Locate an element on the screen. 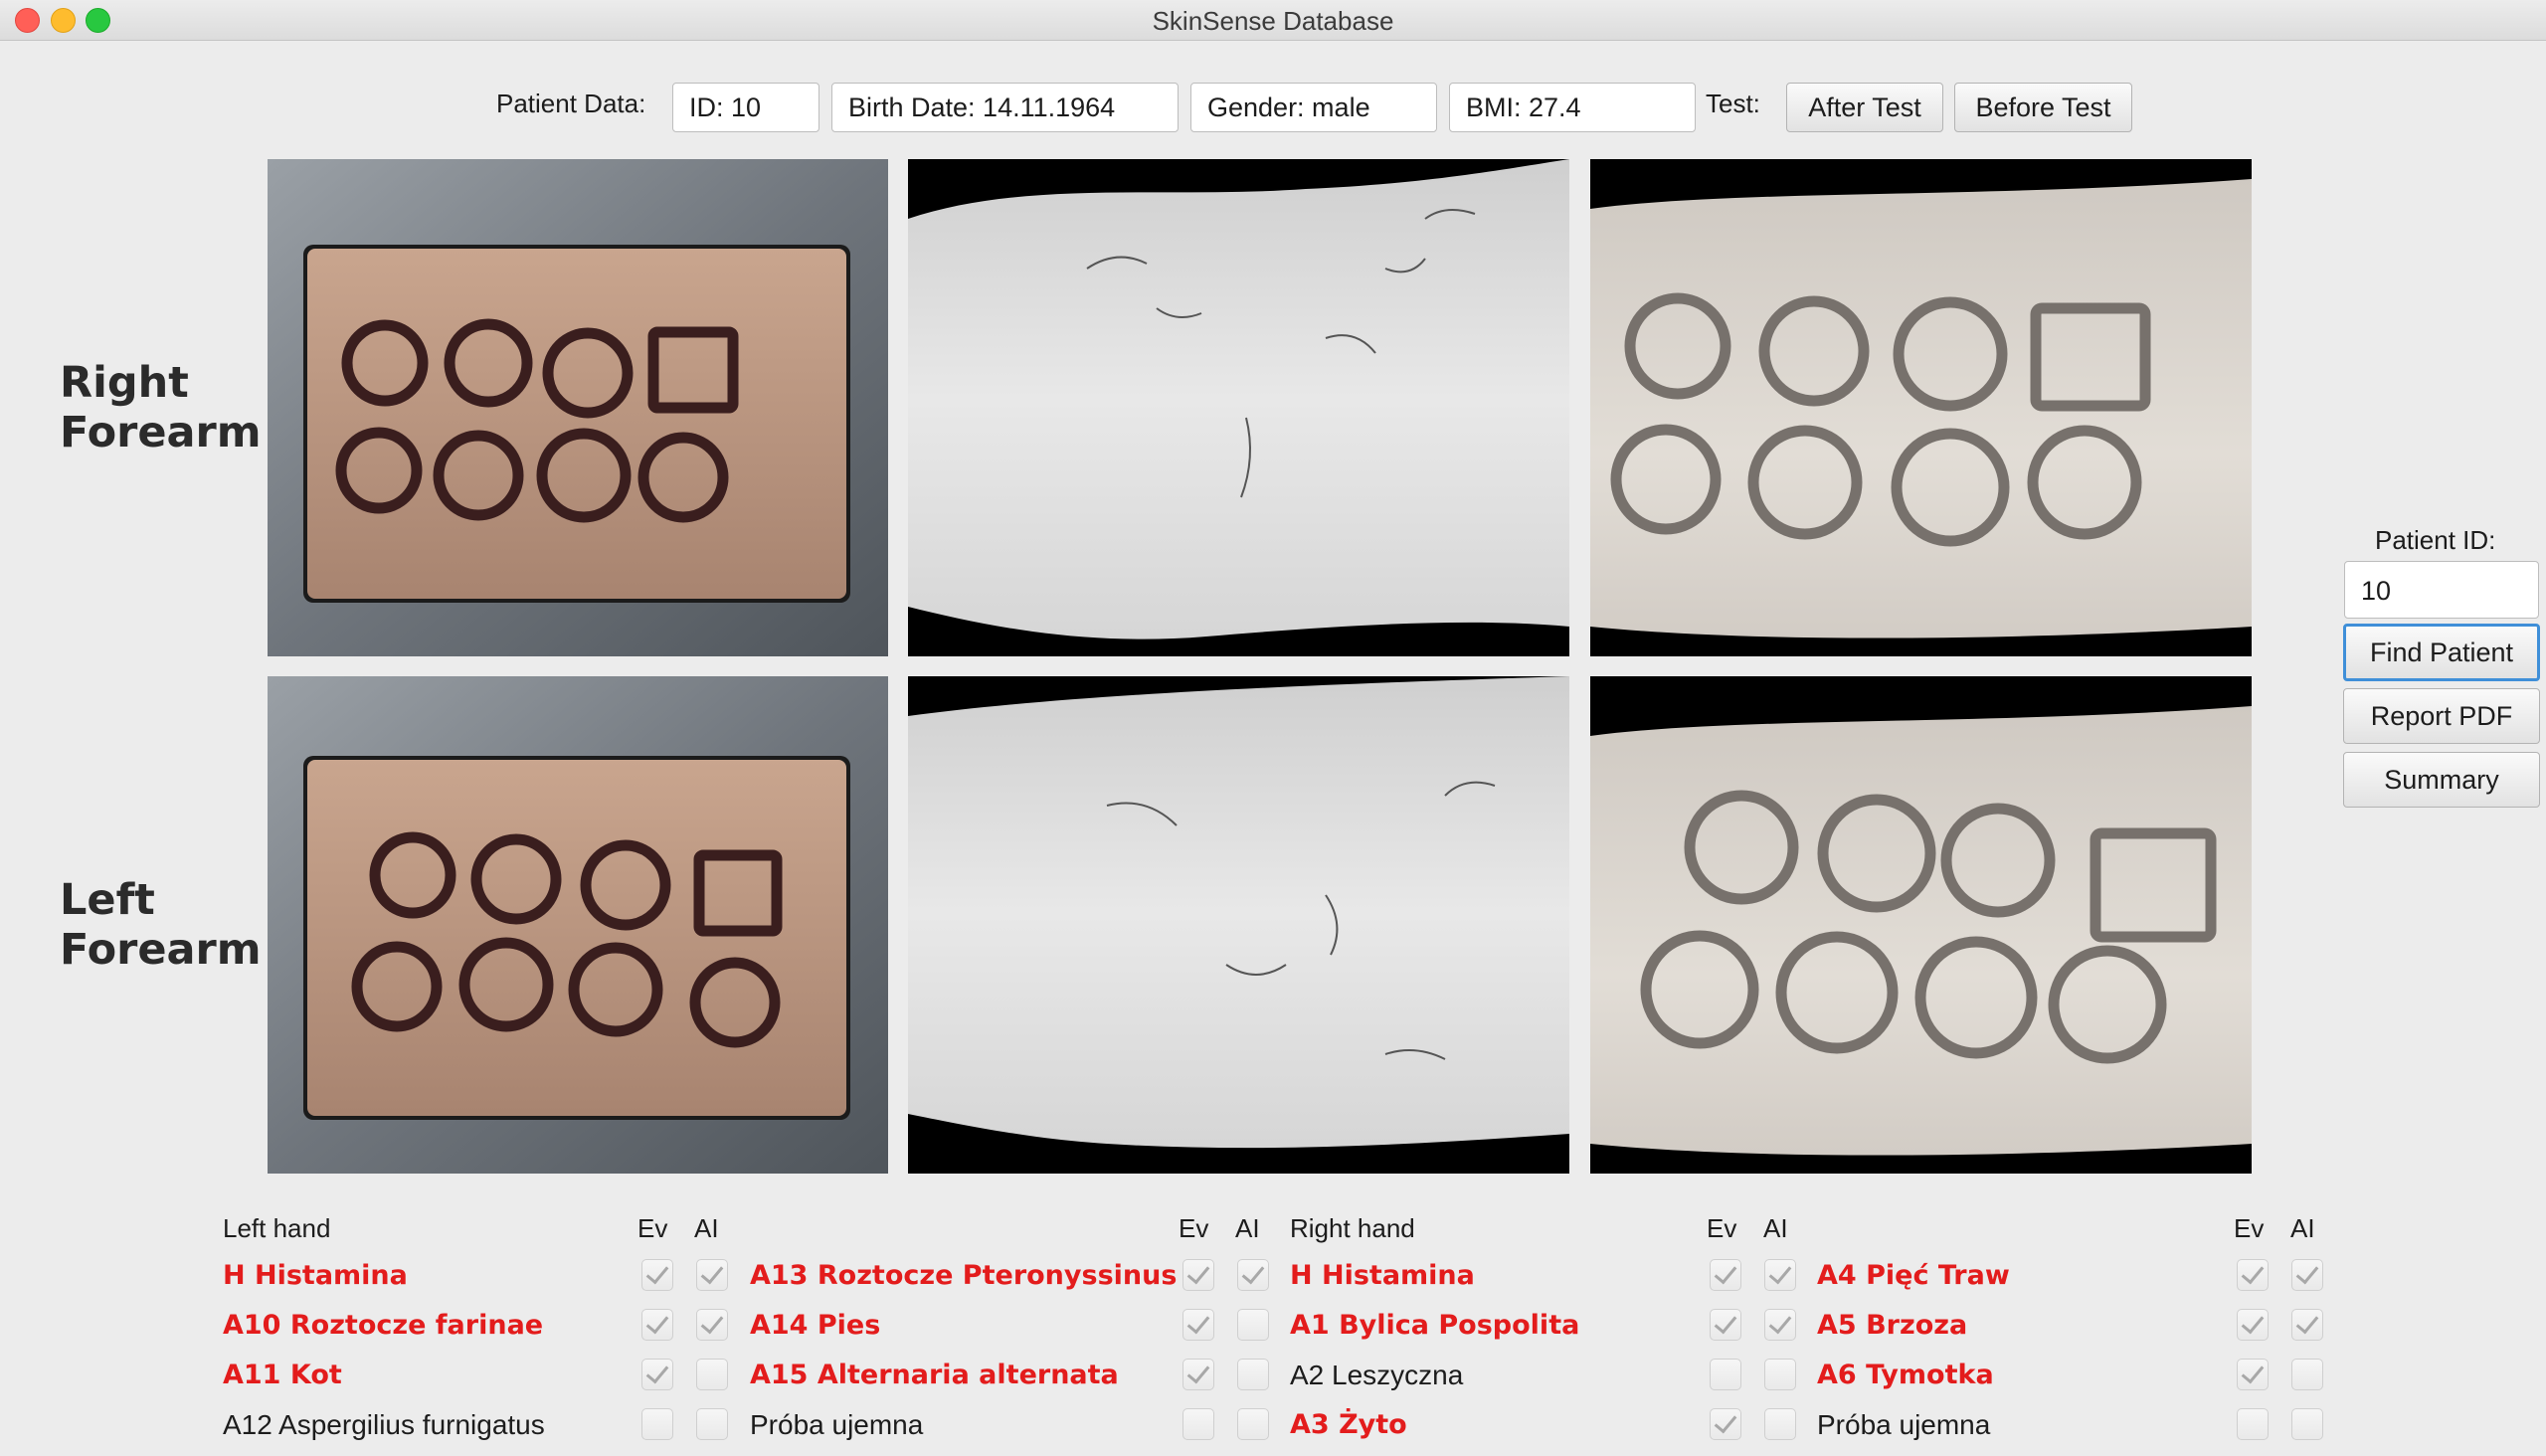 The width and height of the screenshot is (2546, 1456). patient-data-label: Patient Data: is located at coordinates (571, 103).